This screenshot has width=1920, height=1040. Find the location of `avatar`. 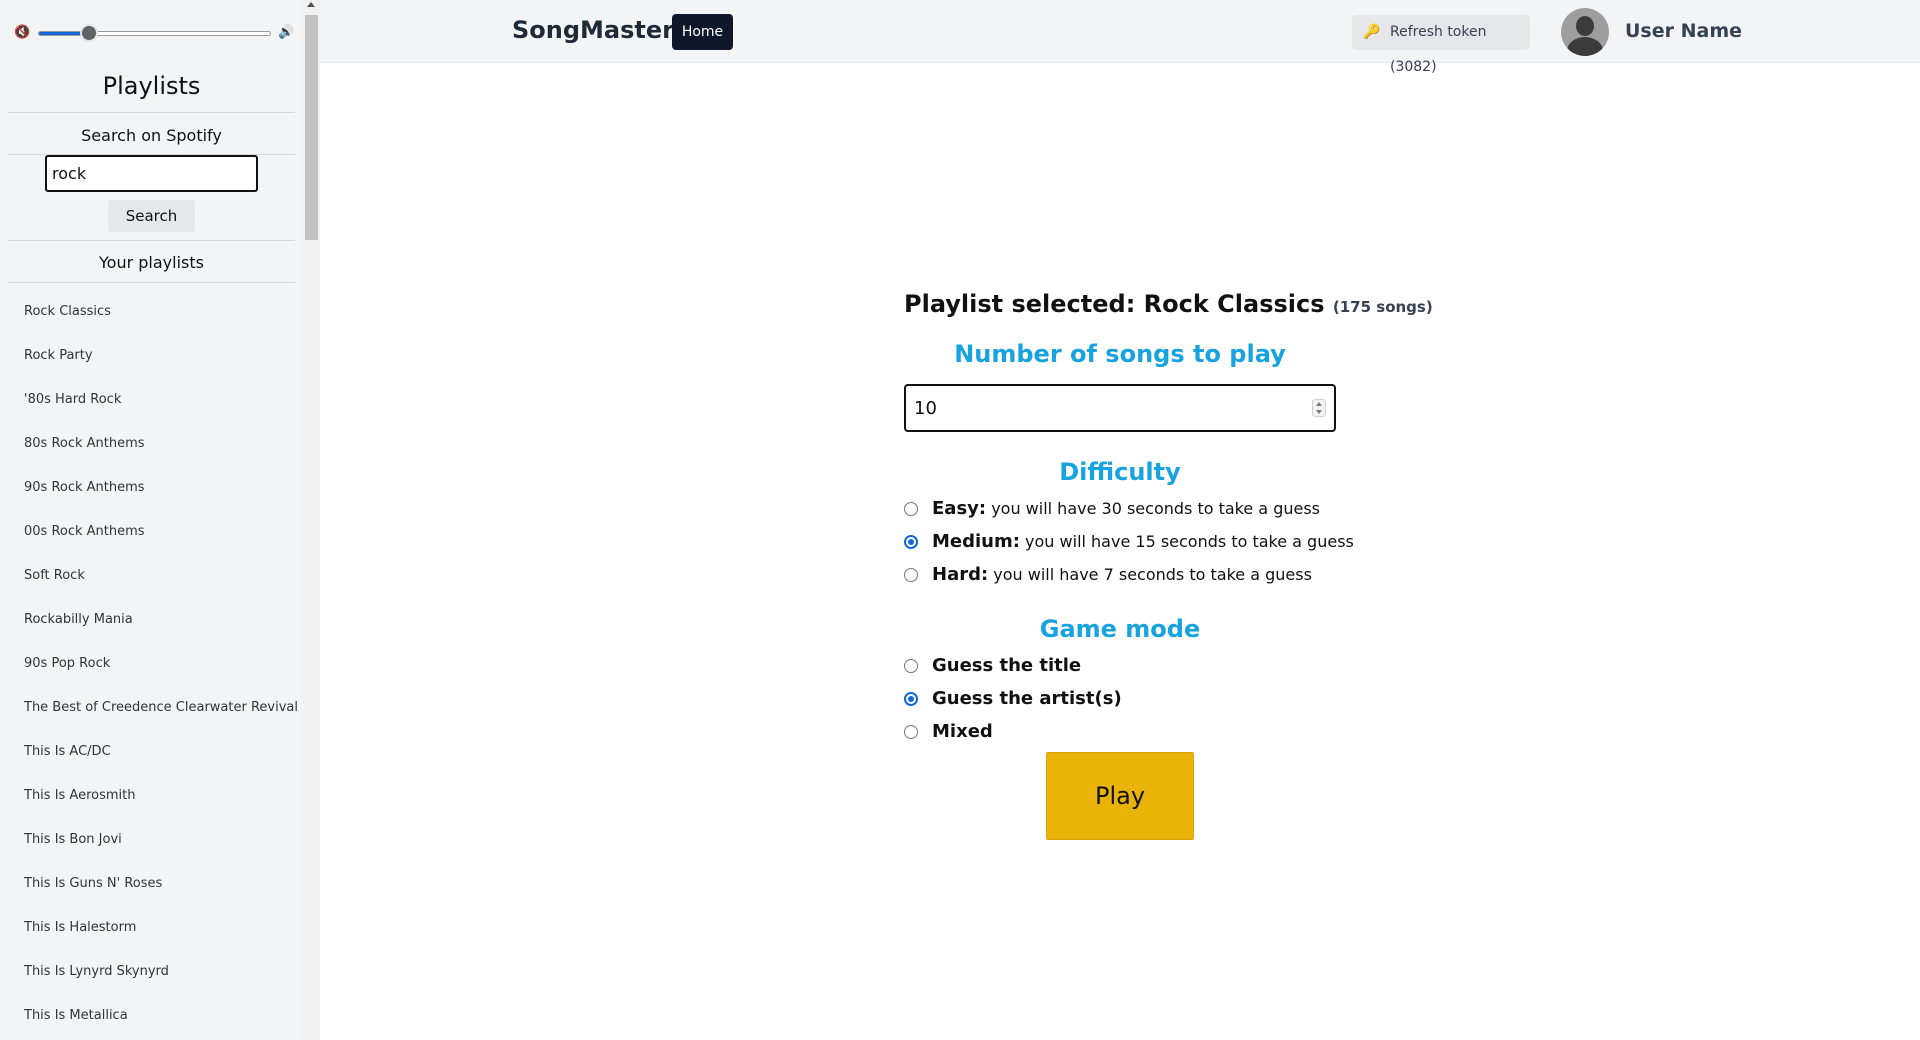

avatar is located at coordinates (1585, 32).